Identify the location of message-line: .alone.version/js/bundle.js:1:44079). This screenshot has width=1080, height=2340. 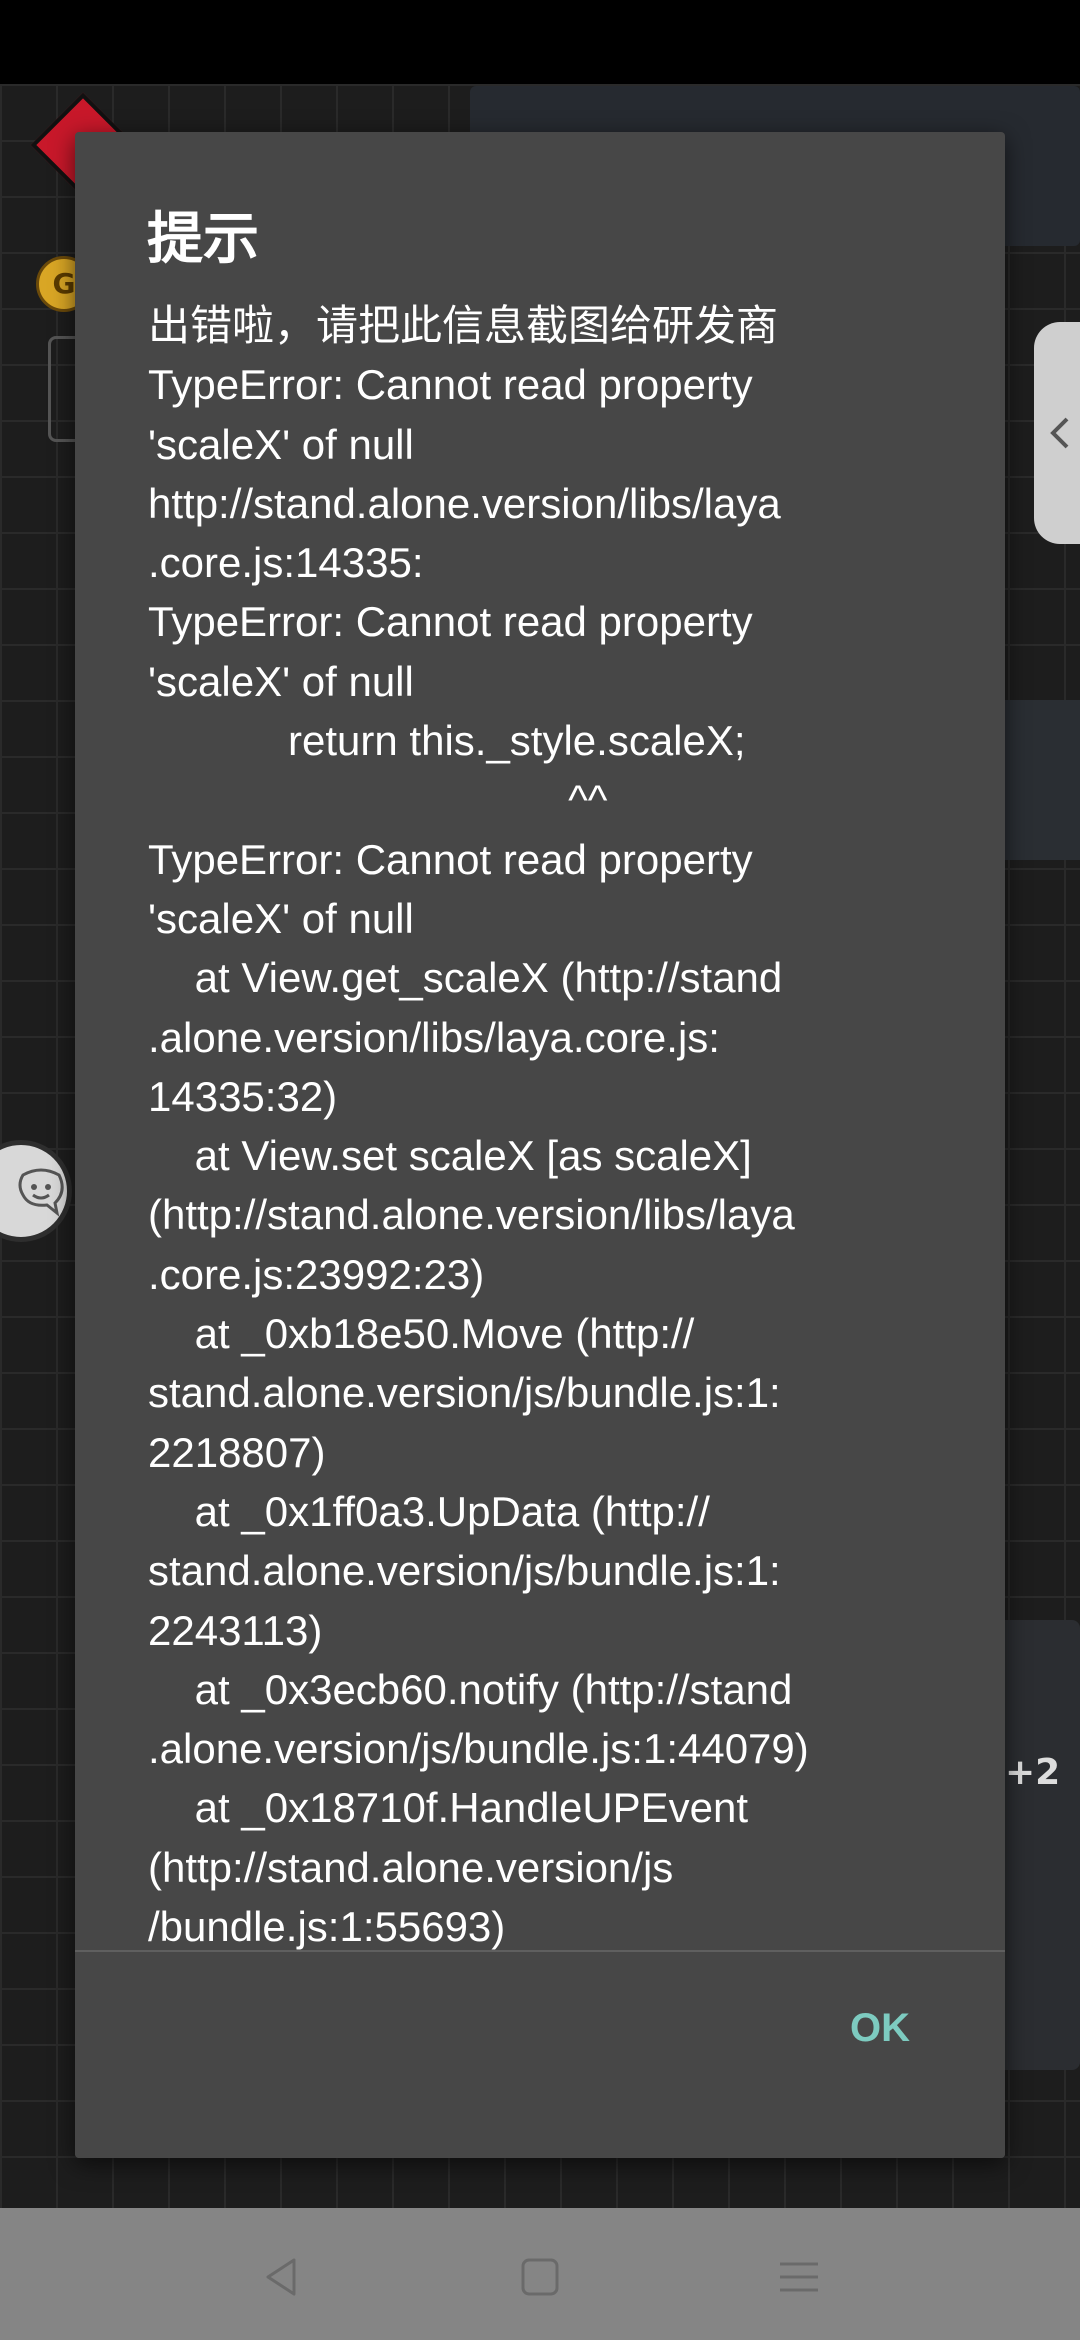
(478, 1749).